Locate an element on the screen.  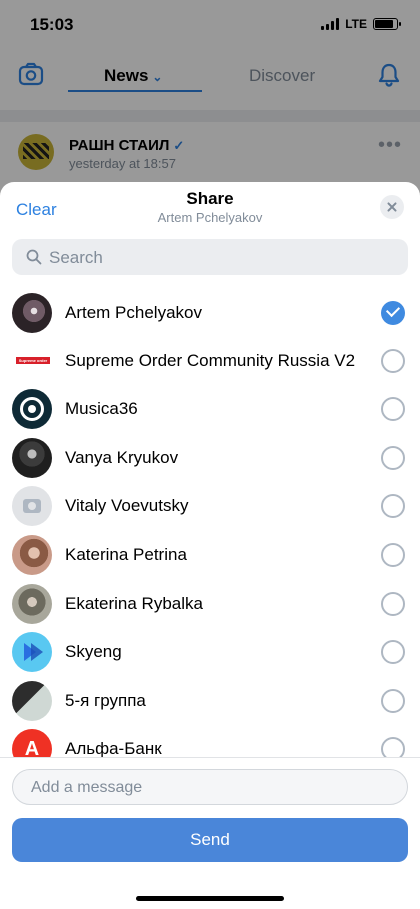
contact-name: Ekaterina Rybalka is located at coordinates (134, 603).